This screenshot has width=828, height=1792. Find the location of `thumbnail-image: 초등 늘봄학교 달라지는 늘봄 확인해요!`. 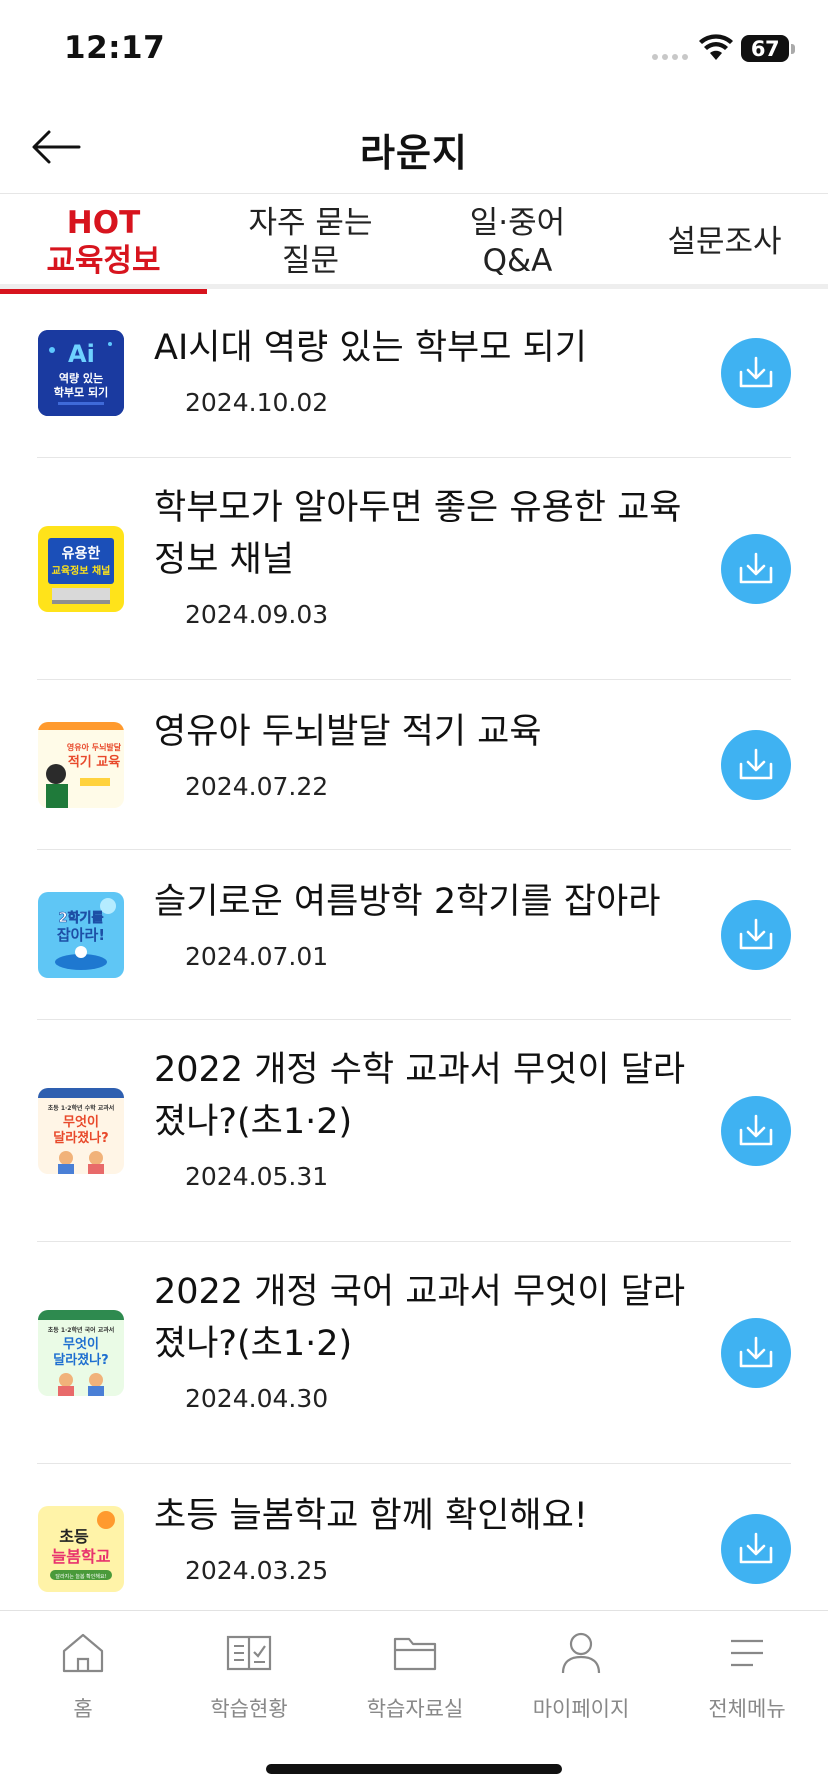

thumbnail-image: 초등 늘봄학교 달라지는 늘봄 확인해요! is located at coordinates (81, 1549).